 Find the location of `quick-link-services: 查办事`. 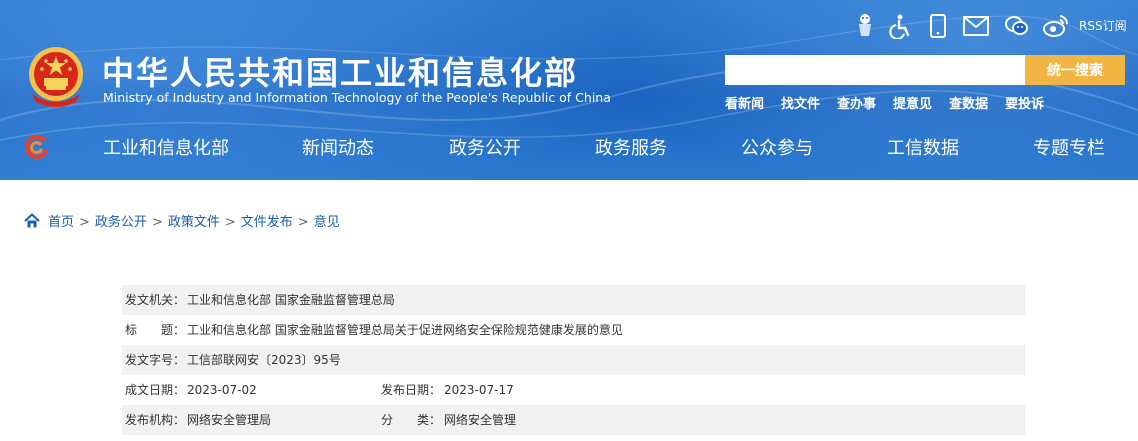

quick-link-services: 查办事 is located at coordinates (856, 104).